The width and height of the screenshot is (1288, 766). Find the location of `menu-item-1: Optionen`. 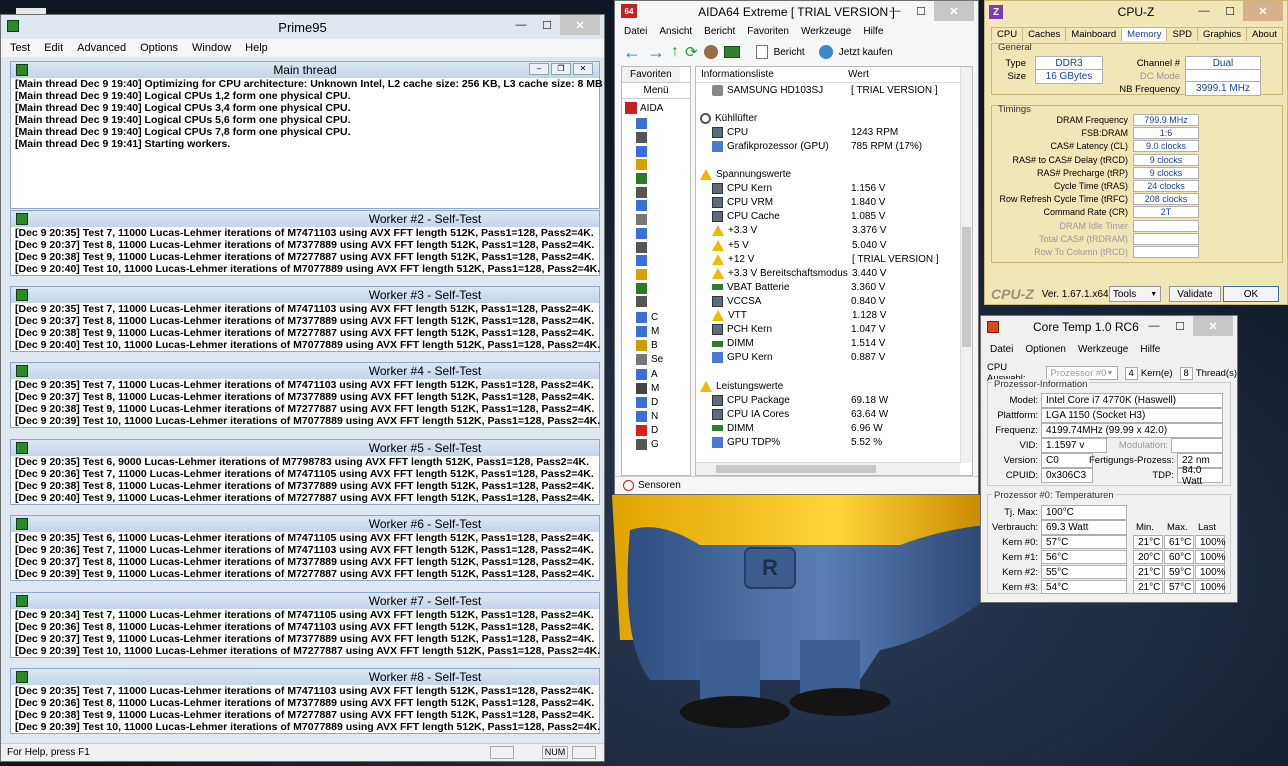

menu-item-1: Optionen is located at coordinates (1045, 349).